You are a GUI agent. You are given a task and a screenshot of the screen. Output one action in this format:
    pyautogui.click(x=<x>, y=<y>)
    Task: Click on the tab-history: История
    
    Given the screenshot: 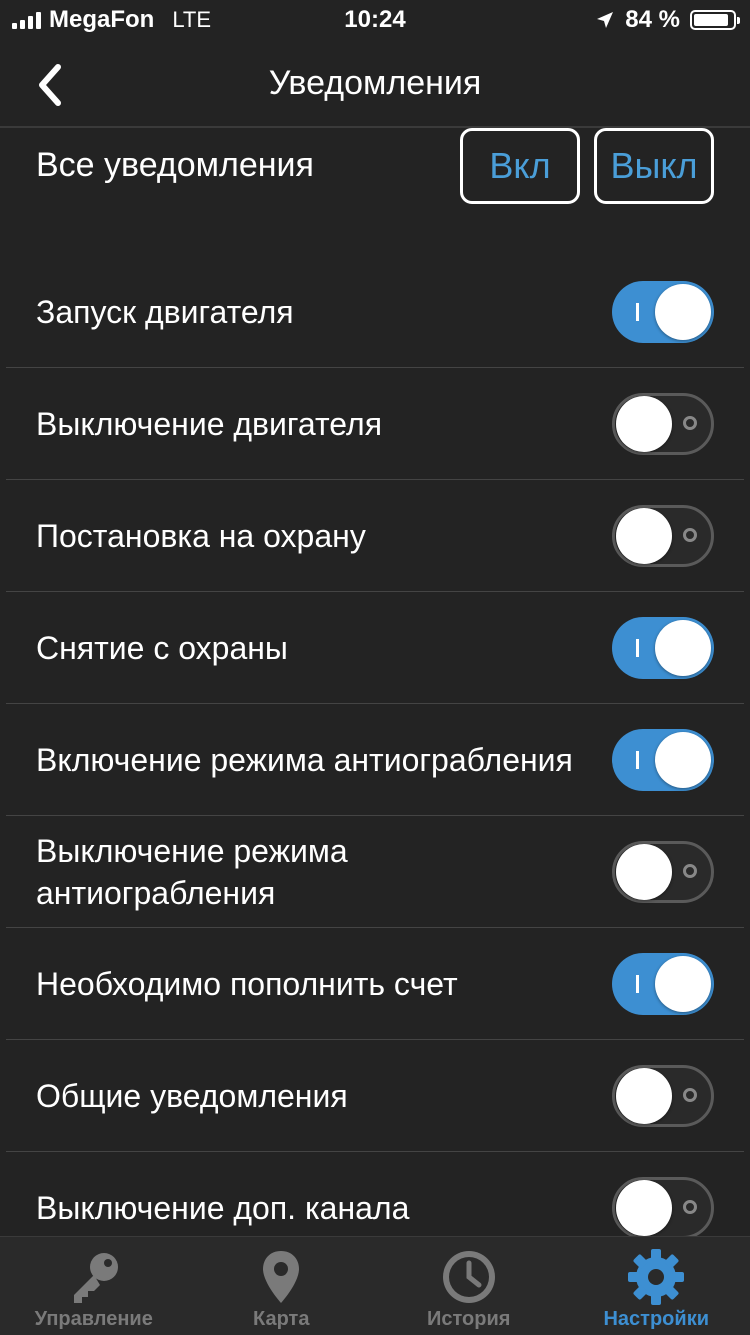 What is the action you would take?
    pyautogui.click(x=469, y=1286)
    